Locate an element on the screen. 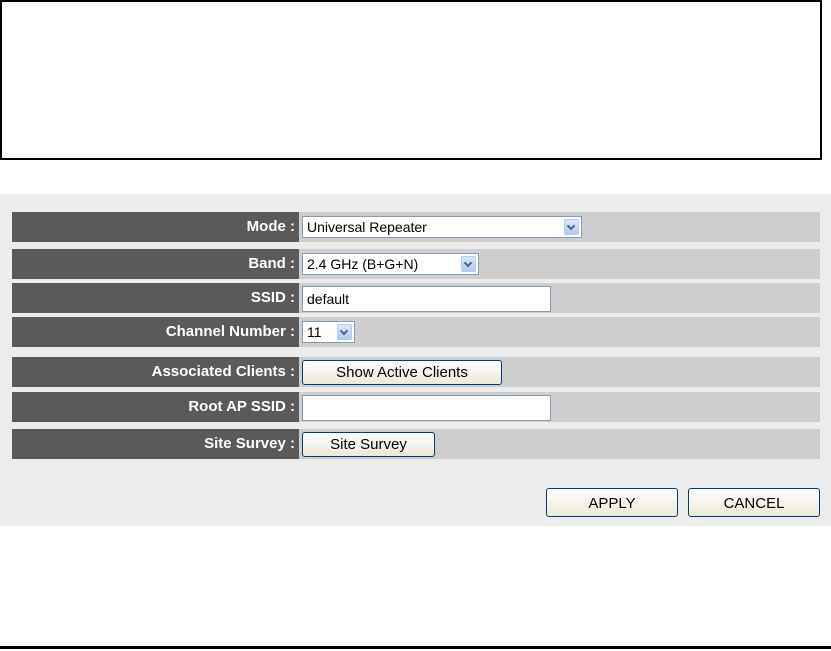 Image resolution: width=831 pixels, height=651 pixels. site-survey-button: Site Survey is located at coordinates (368, 444).